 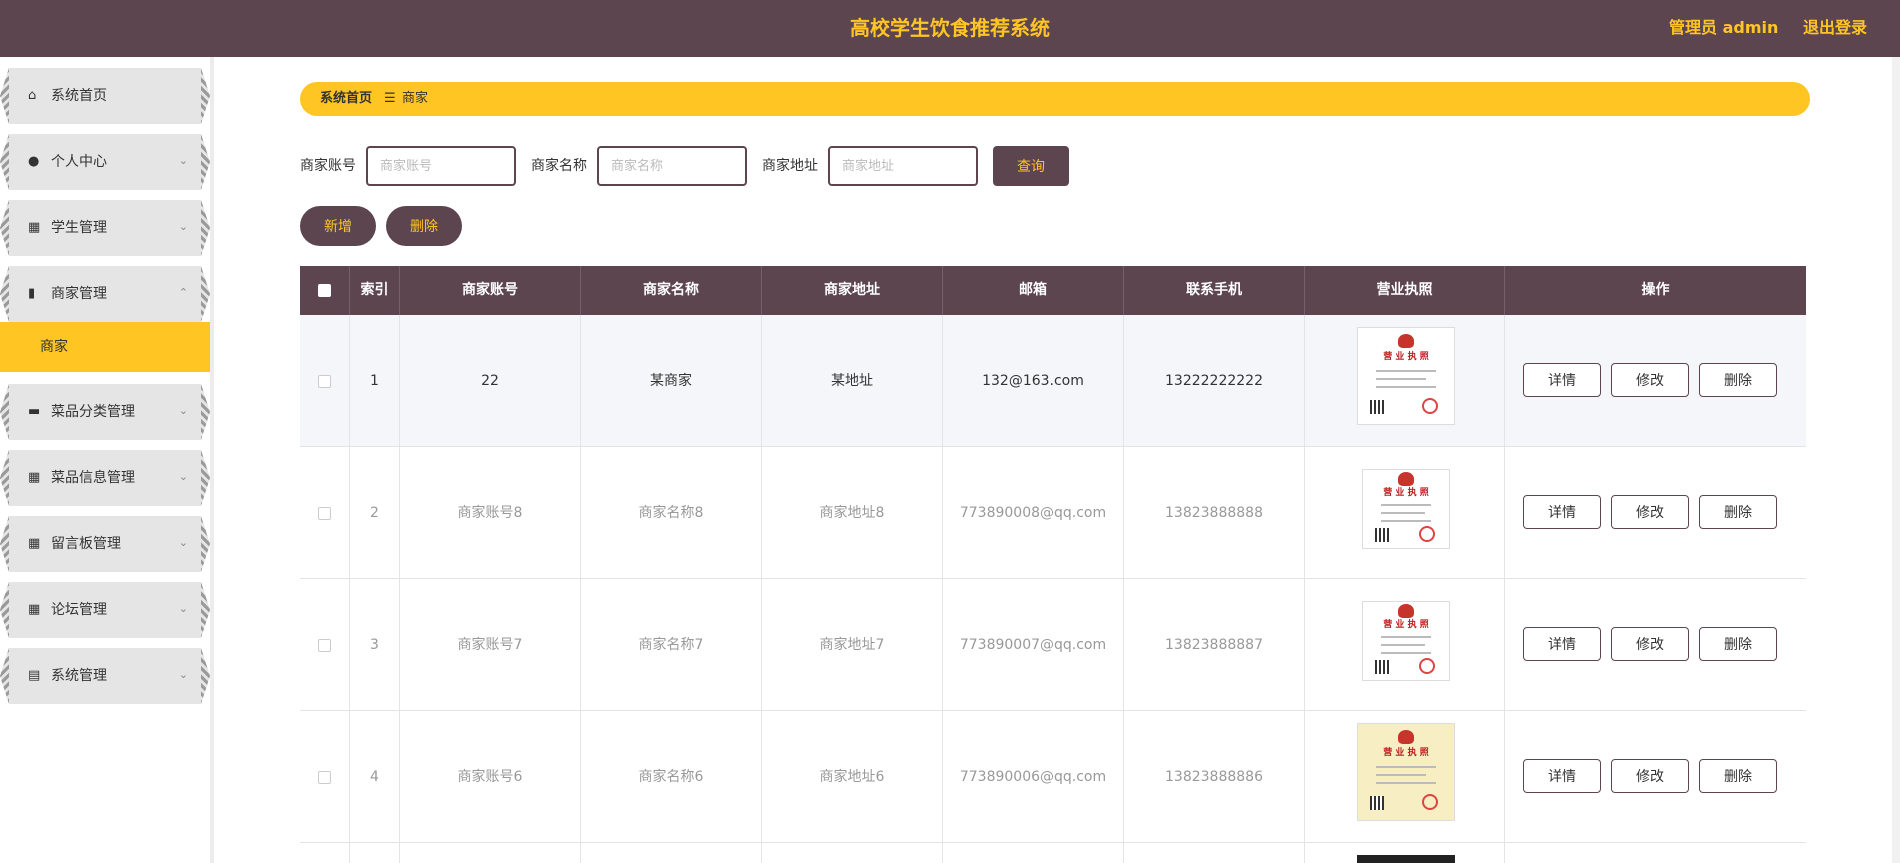 What do you see at coordinates (105, 347) in the screenshot?
I see `sidebar-subitem-merchant: 商家` at bounding box center [105, 347].